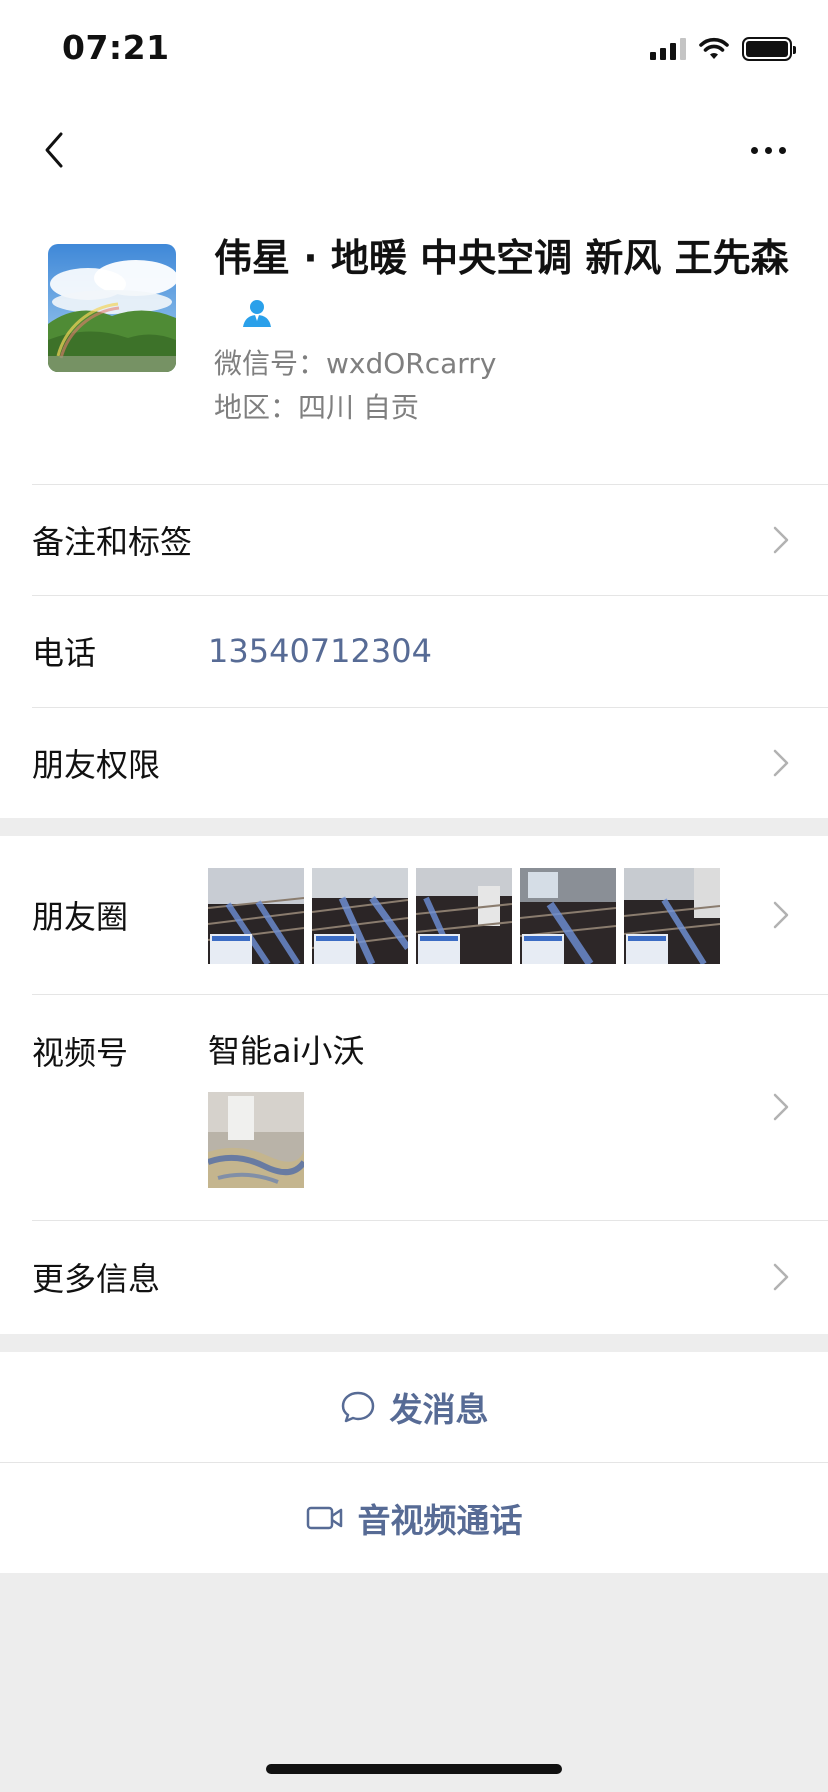 This screenshot has height=1792, width=828. Describe the element at coordinates (414, 1107) in the screenshot. I see `cell-channels: 视频号 智能ai小沃` at that location.